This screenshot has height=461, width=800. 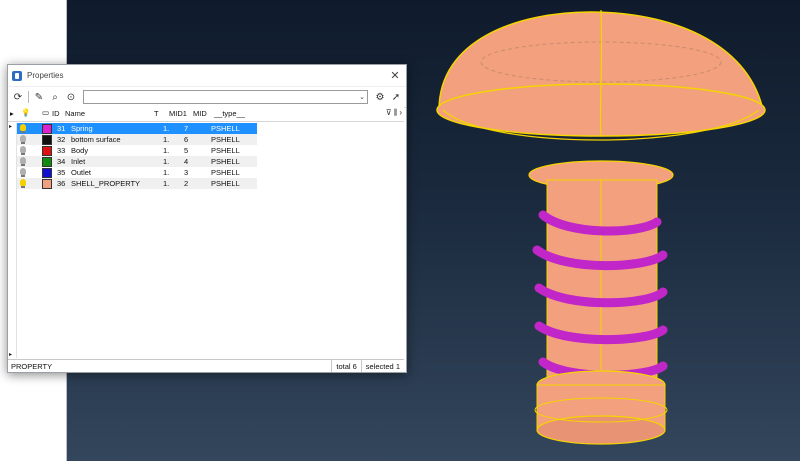 I want to click on table-row: 35 Outlet 1. 3 PSHELL, so click(x=137, y=172).